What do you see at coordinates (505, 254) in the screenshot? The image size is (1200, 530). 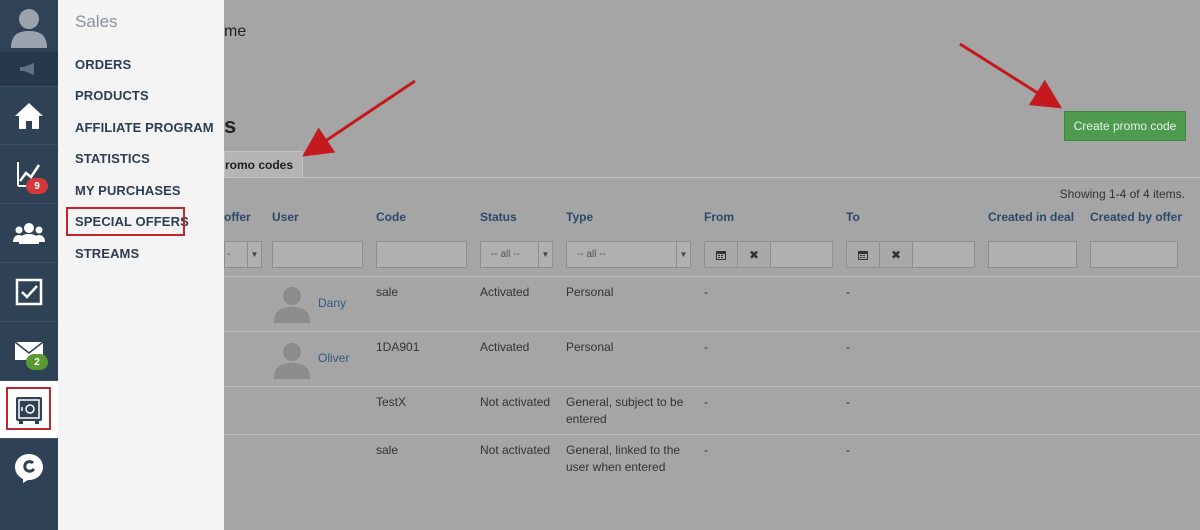 I see `status-filter-value: -- all --` at bounding box center [505, 254].